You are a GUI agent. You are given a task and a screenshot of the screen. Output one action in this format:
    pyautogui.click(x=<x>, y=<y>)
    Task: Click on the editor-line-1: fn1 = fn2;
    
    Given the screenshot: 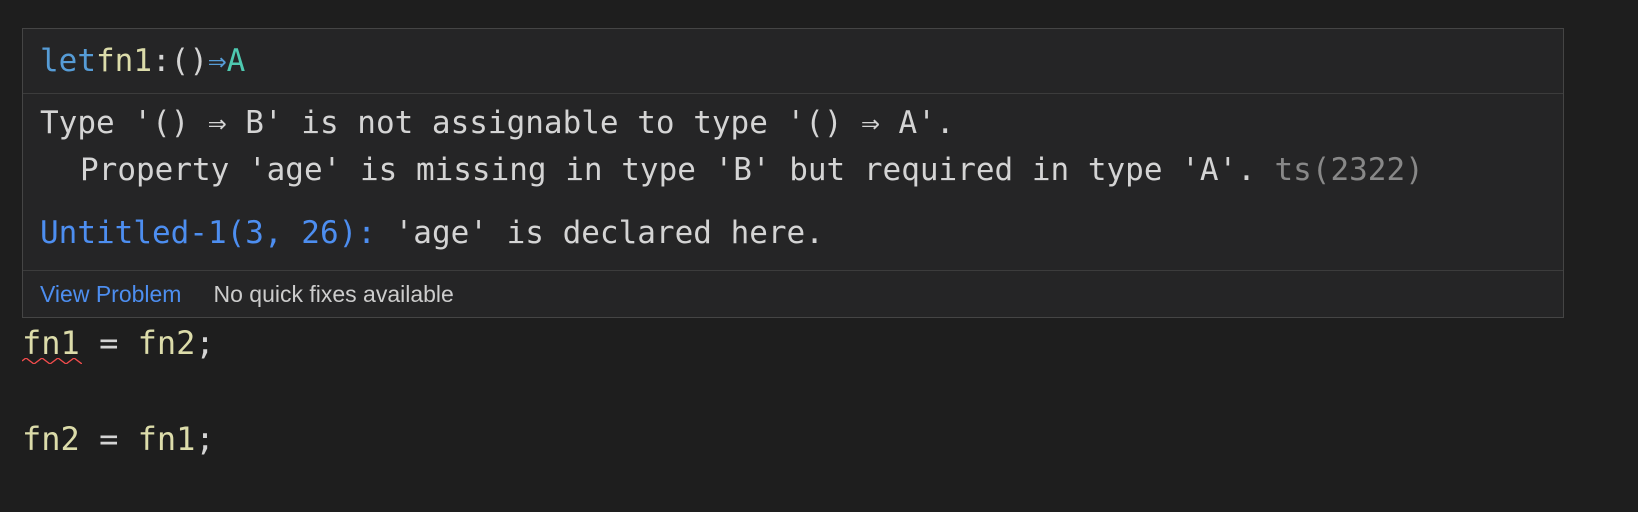 What is the action you would take?
    pyautogui.click(x=118, y=344)
    